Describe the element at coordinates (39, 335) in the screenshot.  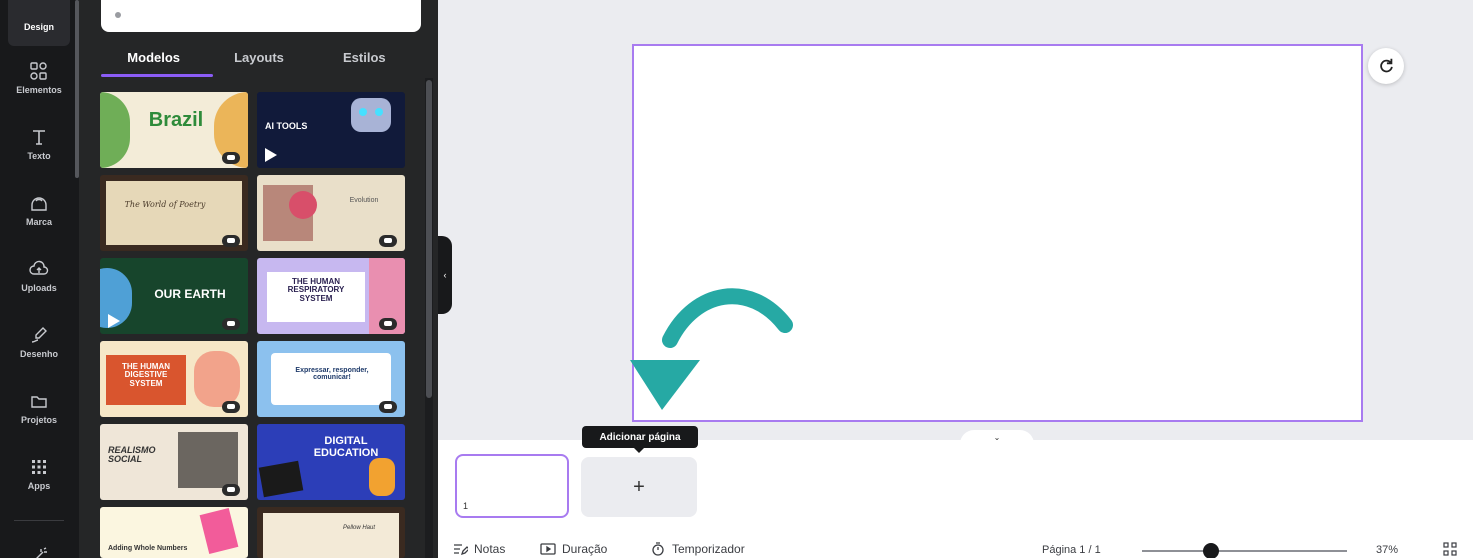
I see `draw-icon` at that location.